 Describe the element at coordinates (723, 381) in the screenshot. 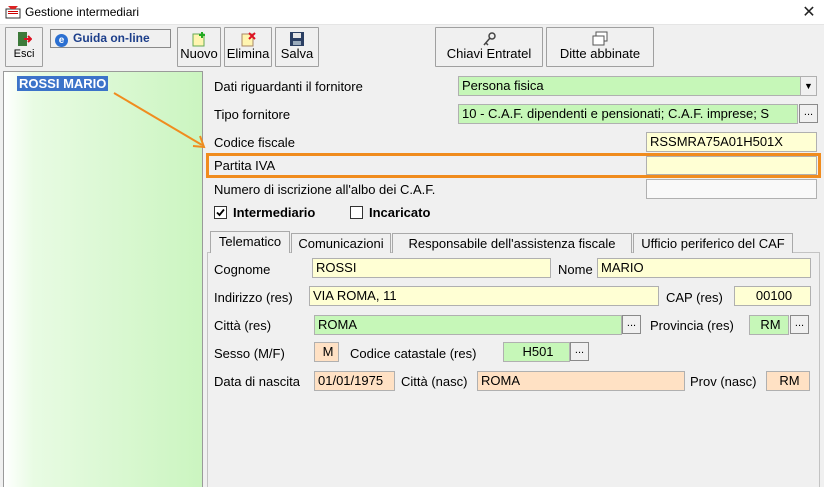

I see `prov-nasc-label: Prov (nasc)` at that location.